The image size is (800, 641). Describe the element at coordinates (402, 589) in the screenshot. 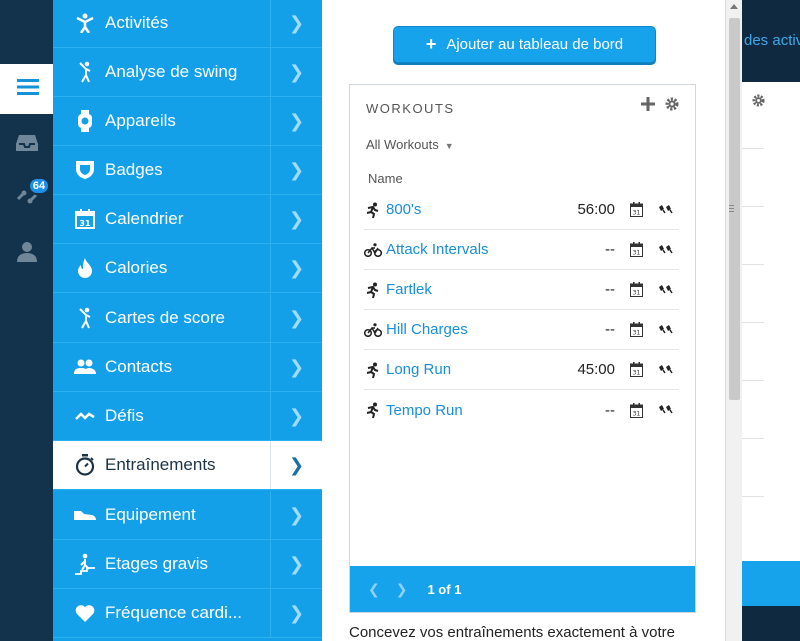

I see `next-page-icon: ❯` at that location.